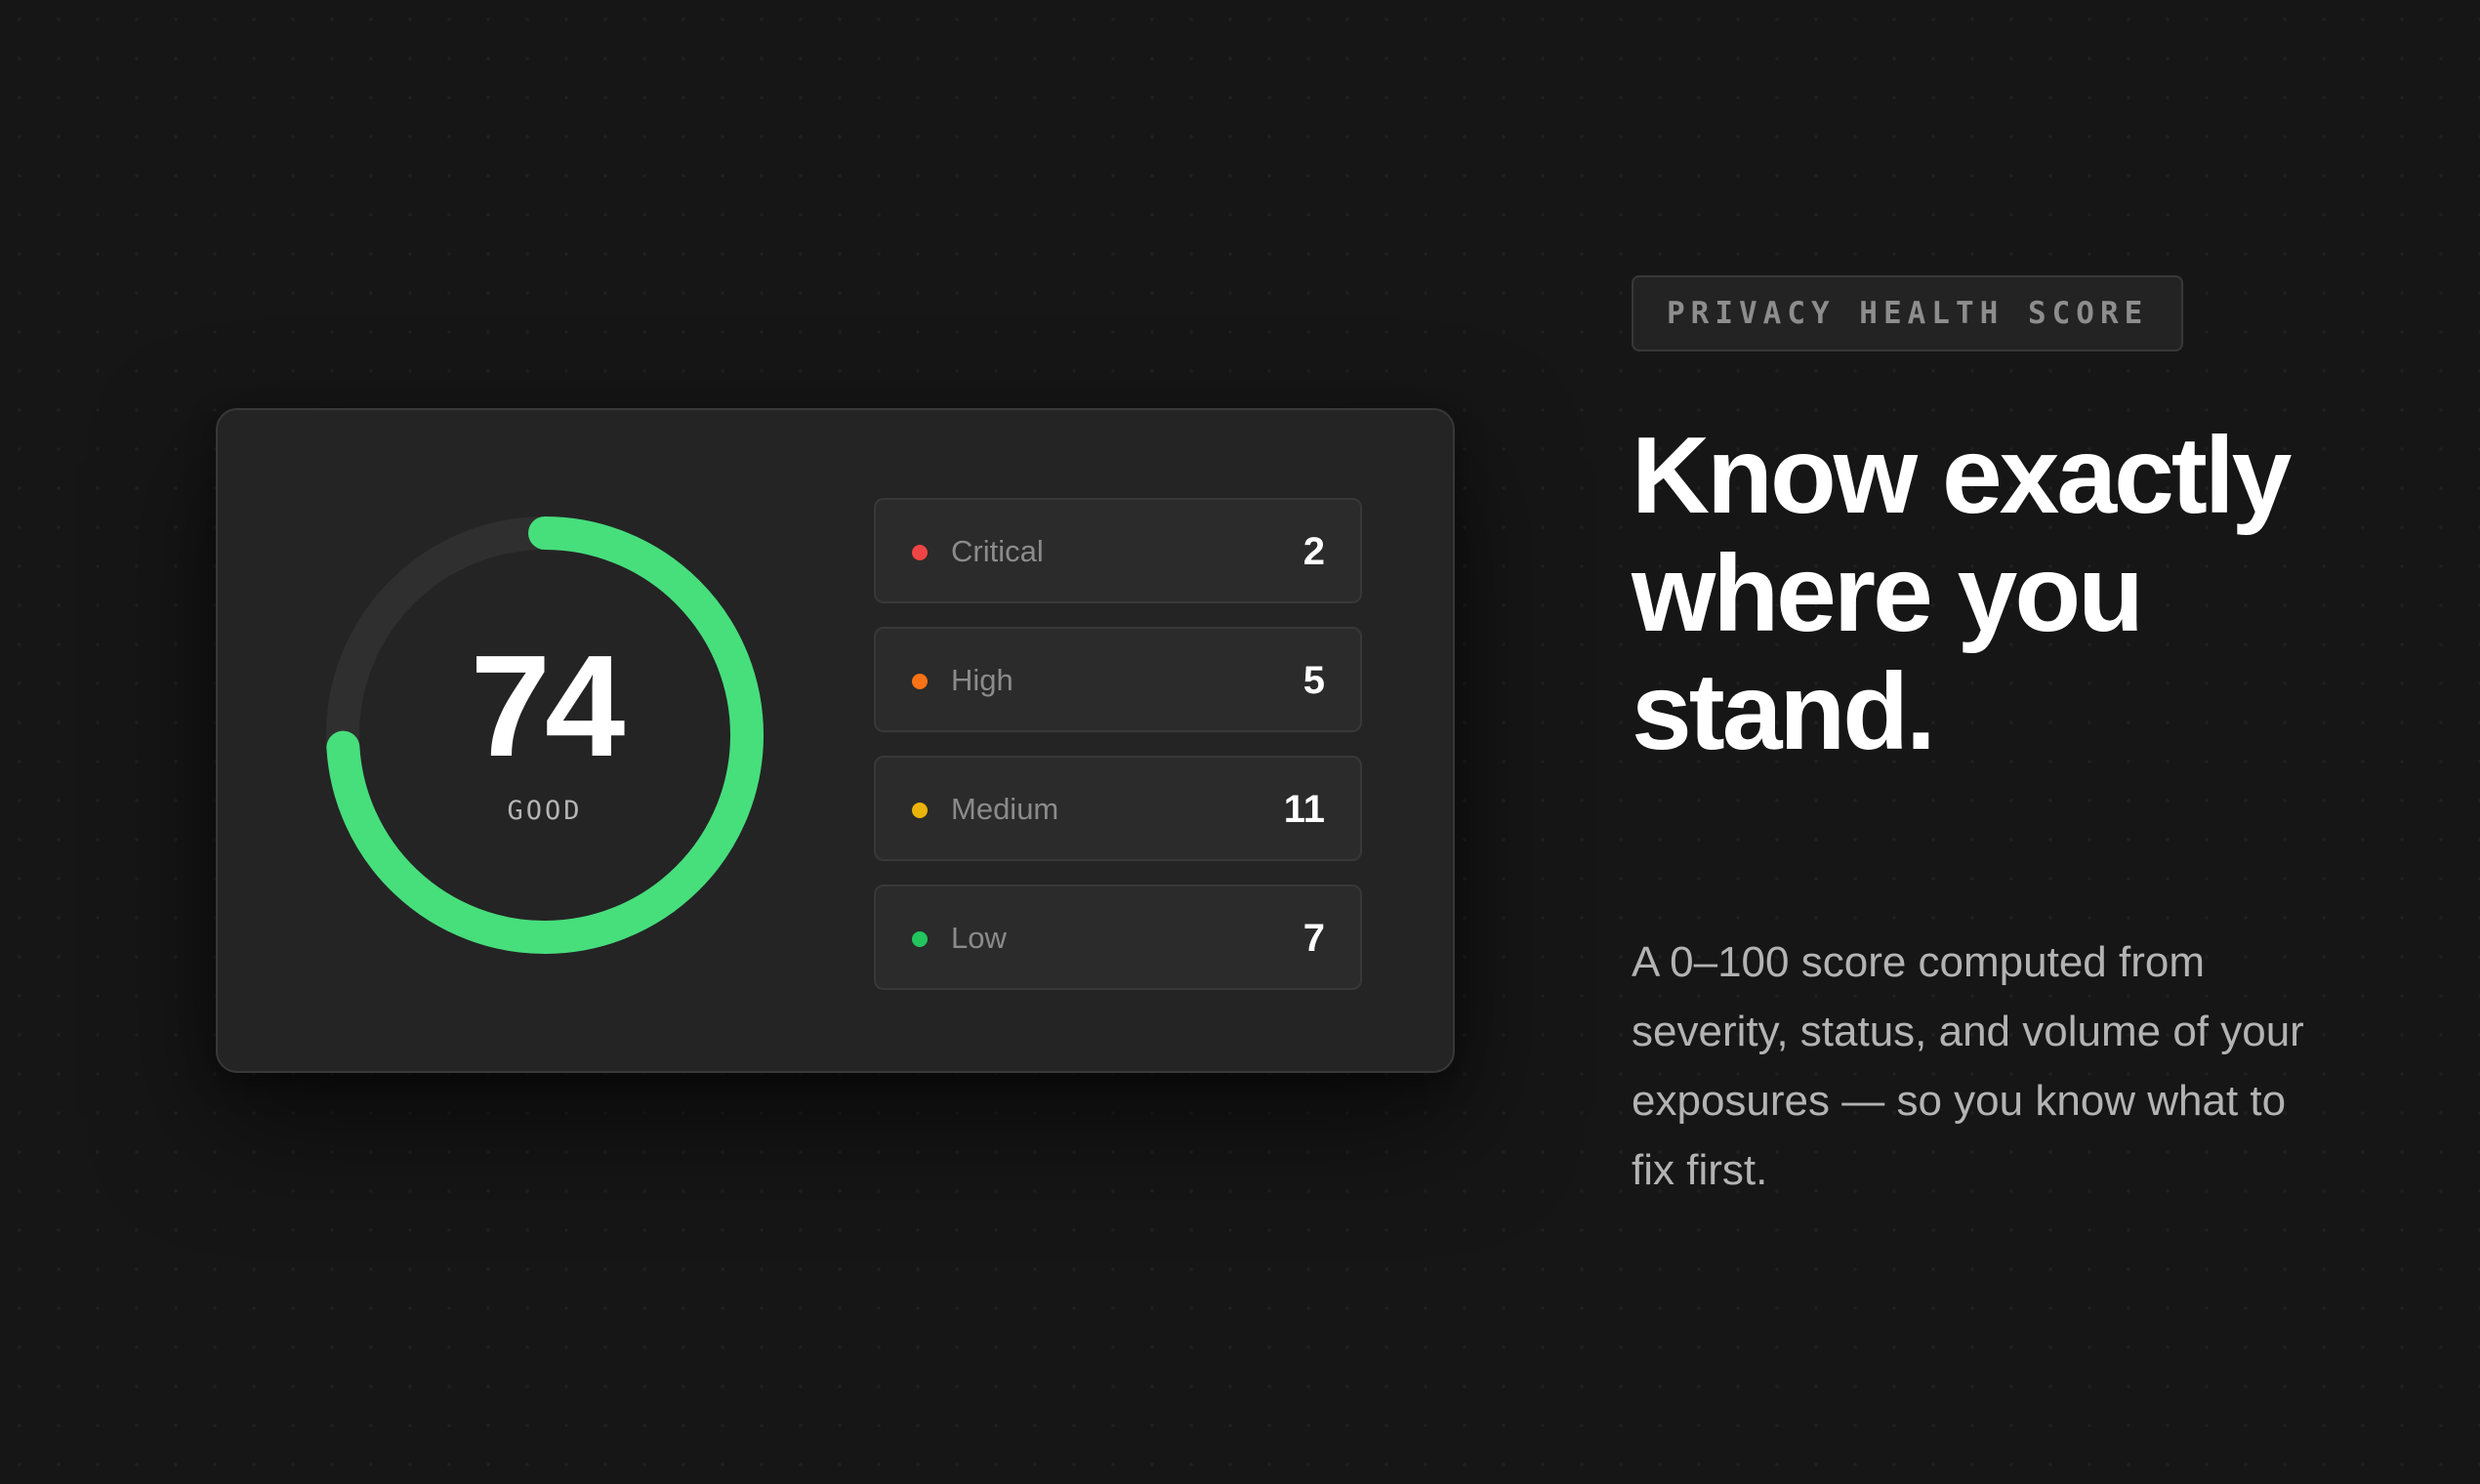  I want to click on severity-row-low: Low 7, so click(1118, 938).